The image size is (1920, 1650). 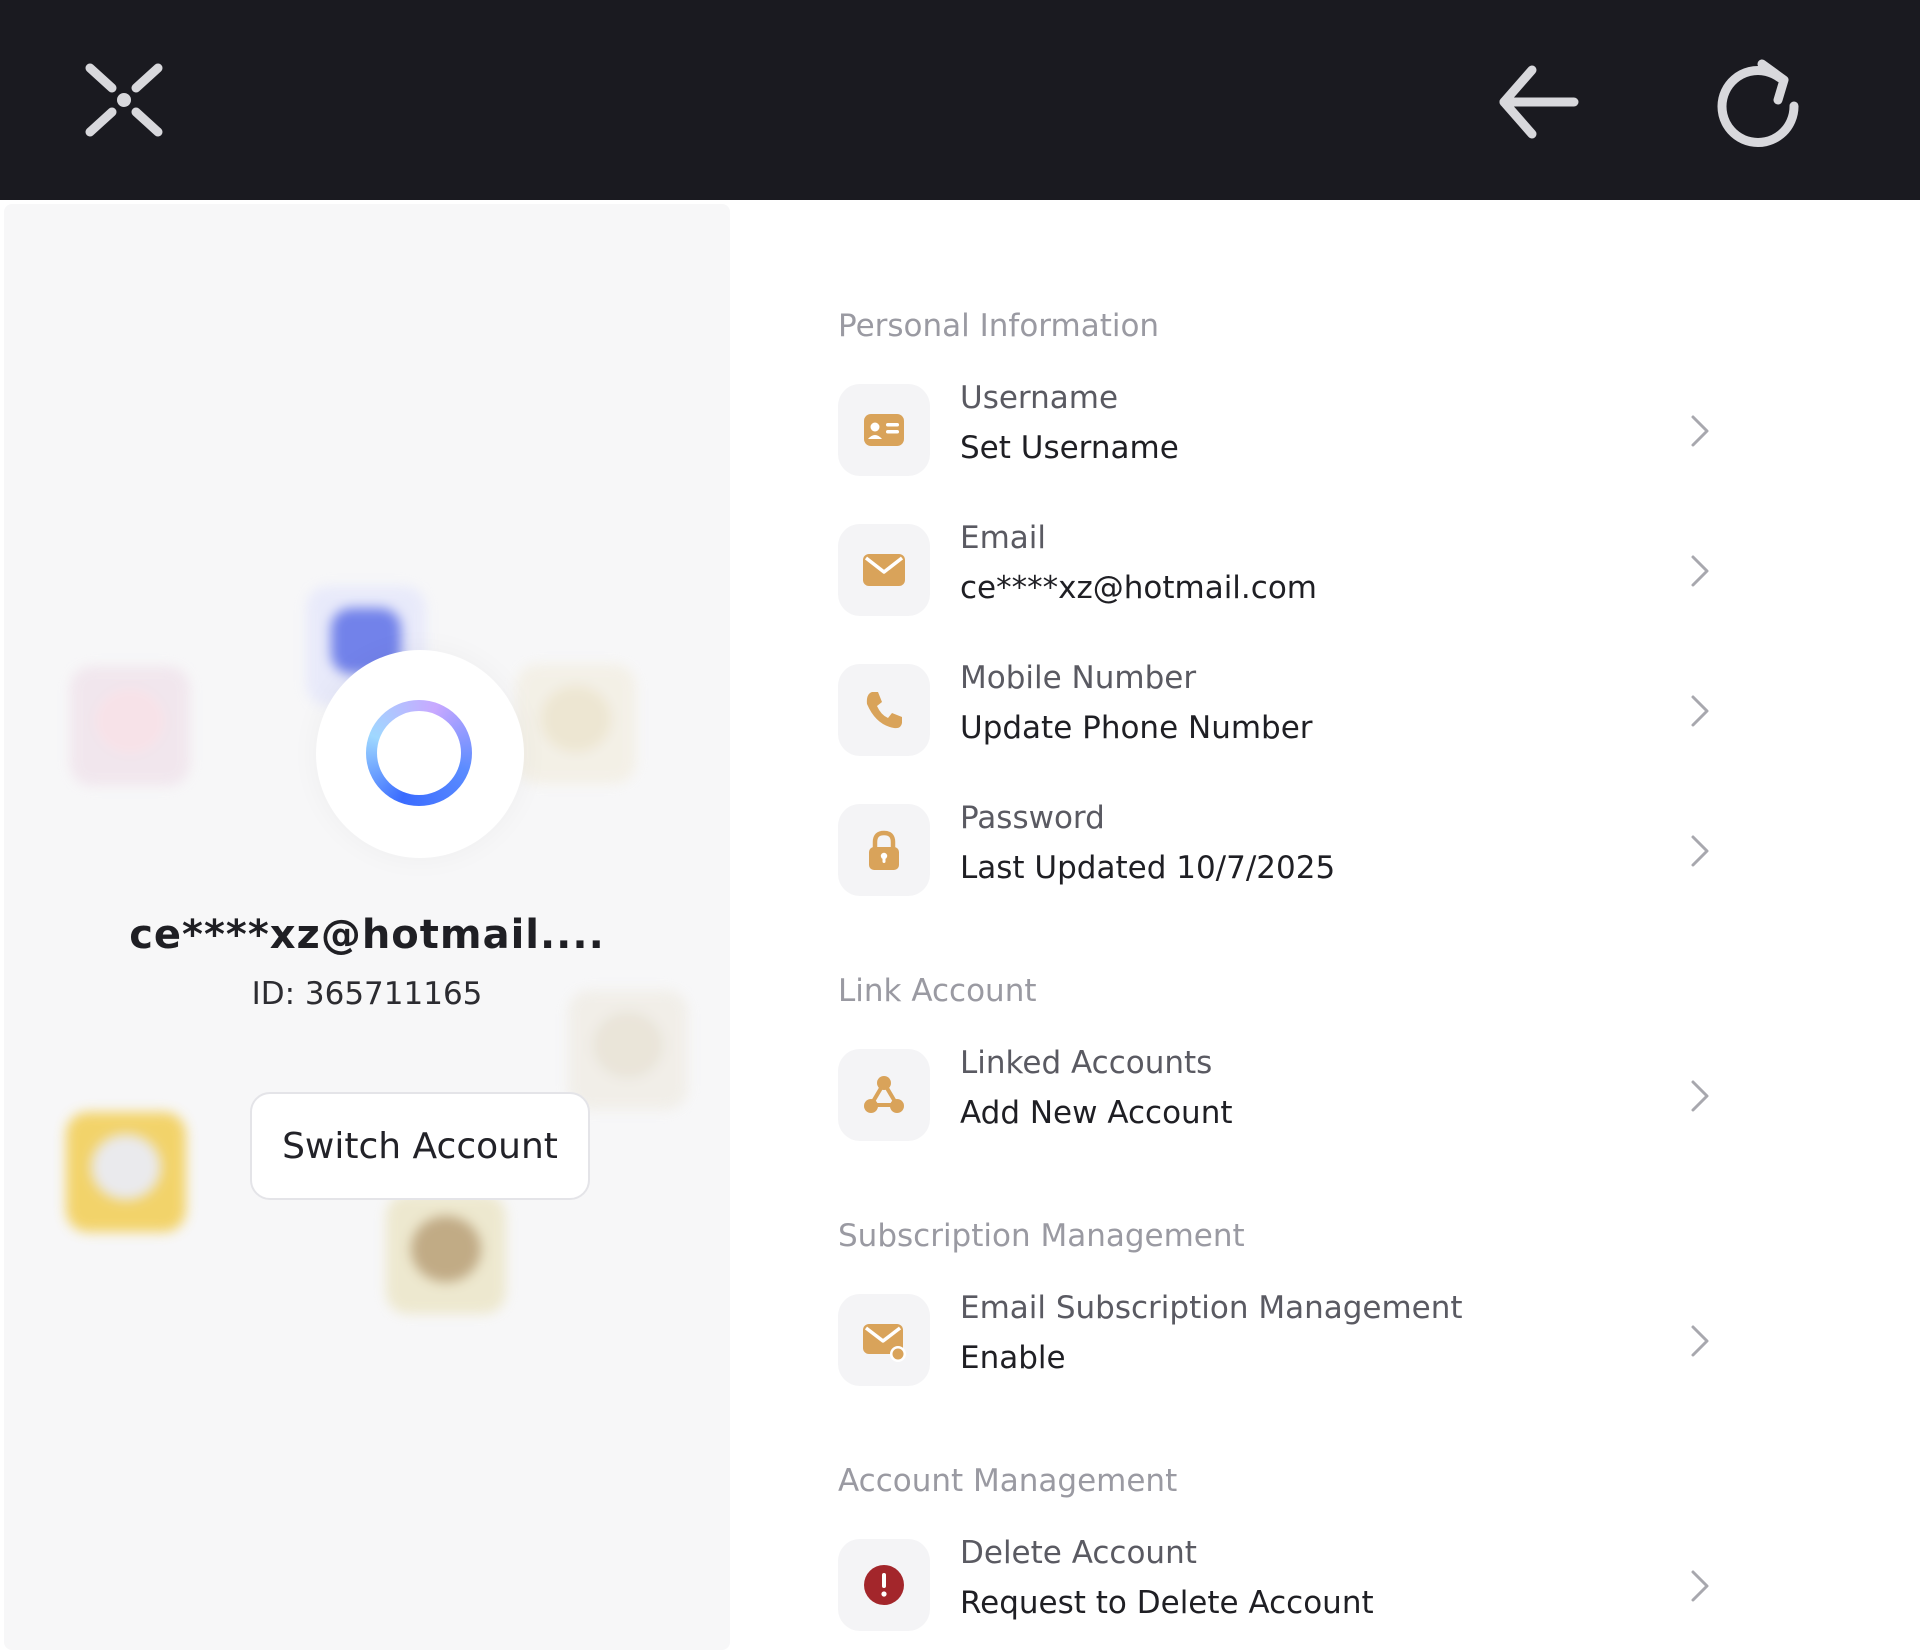 What do you see at coordinates (884, 1343) in the screenshot?
I see `mail-subscription-icon` at bounding box center [884, 1343].